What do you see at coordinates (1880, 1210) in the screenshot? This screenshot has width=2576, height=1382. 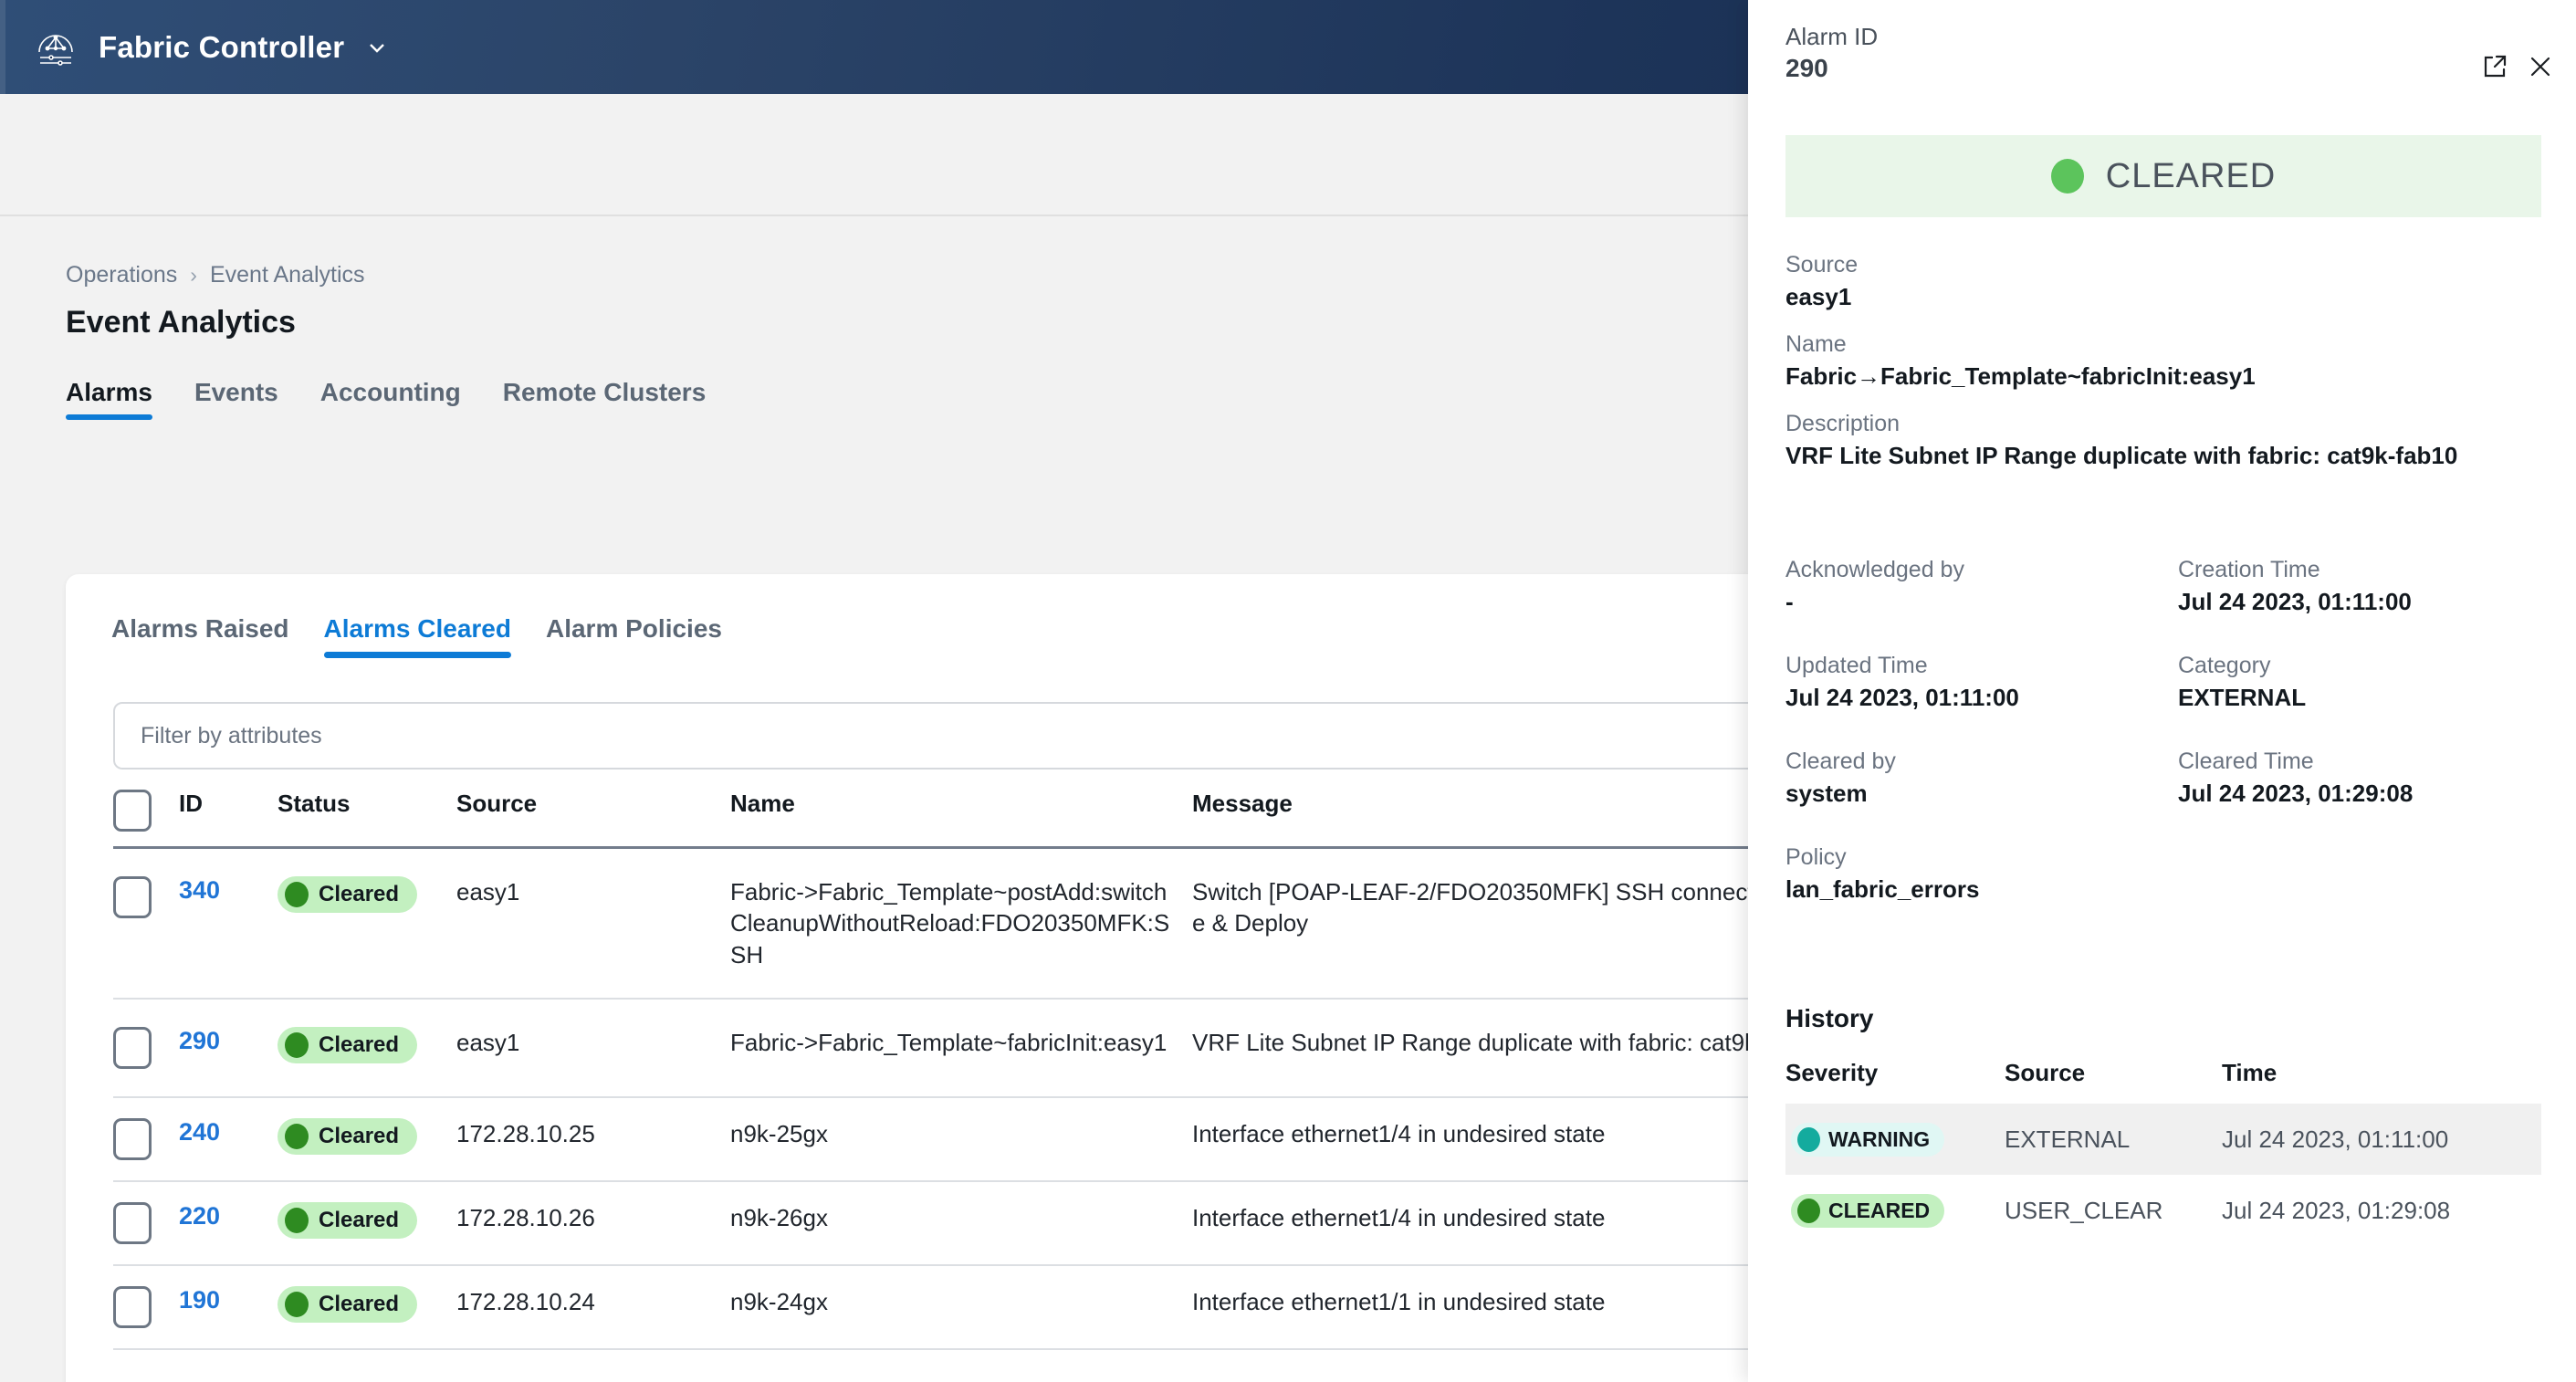 I see `severity-badge-label: CLEARED` at bounding box center [1880, 1210].